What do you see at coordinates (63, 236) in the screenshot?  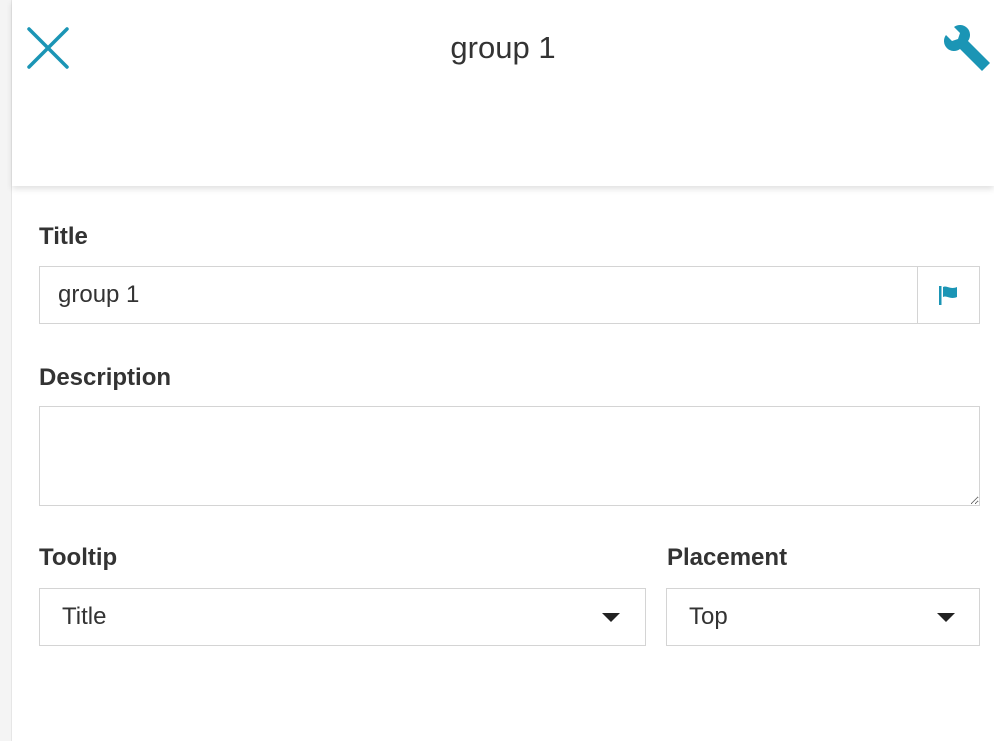 I see `title-label: Title` at bounding box center [63, 236].